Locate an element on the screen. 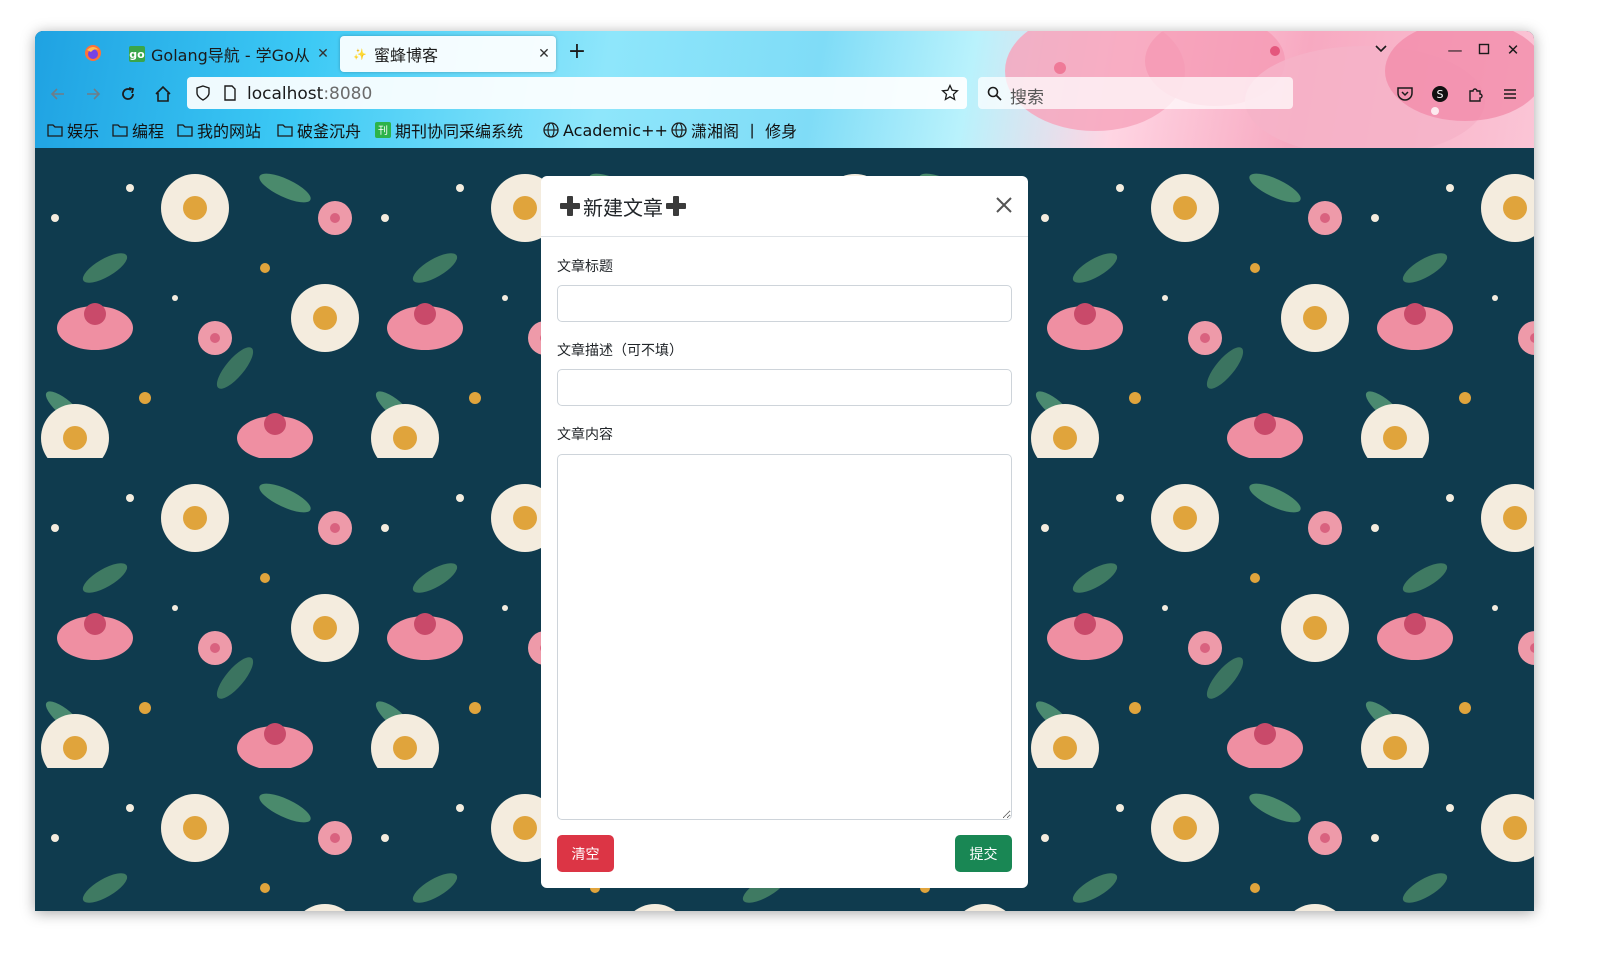  journal-icon: 刊 is located at coordinates (383, 130).